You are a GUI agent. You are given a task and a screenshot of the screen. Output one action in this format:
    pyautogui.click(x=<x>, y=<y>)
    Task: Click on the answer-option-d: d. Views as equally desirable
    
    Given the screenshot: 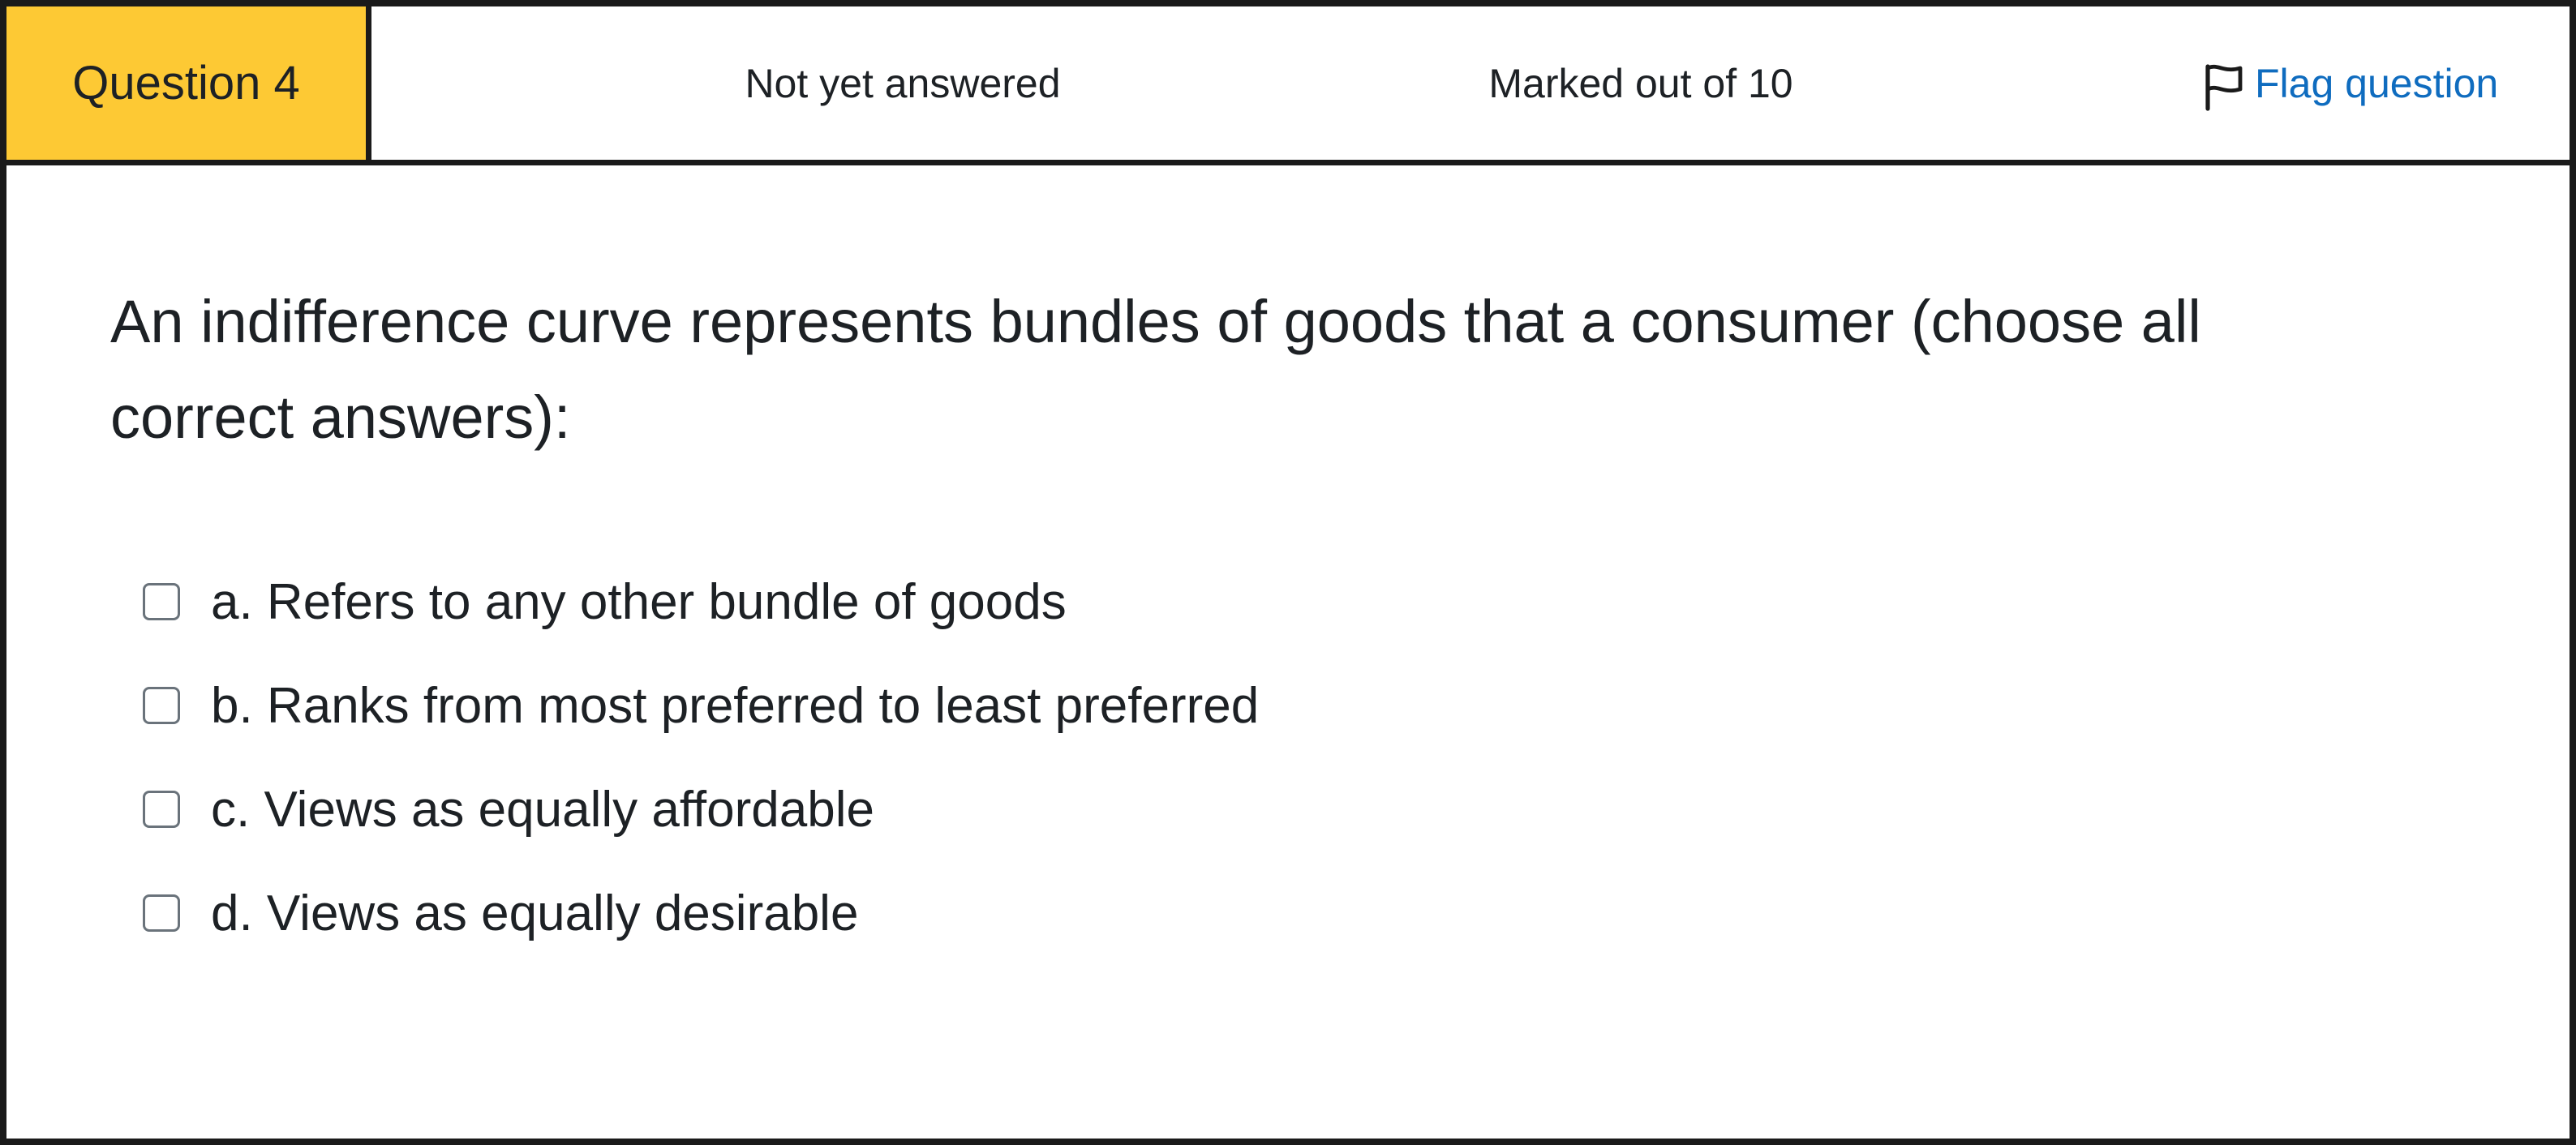 What is the action you would take?
    pyautogui.click(x=1109, y=913)
    